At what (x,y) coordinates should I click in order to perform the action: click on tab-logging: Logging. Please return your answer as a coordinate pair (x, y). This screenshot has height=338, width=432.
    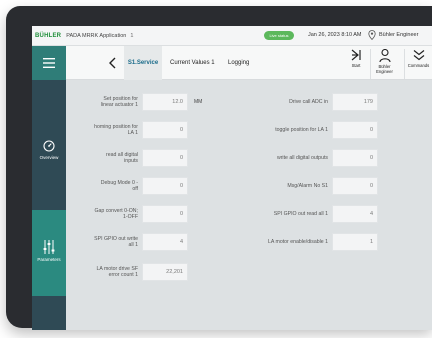
    Looking at the image, I should click on (238, 63).